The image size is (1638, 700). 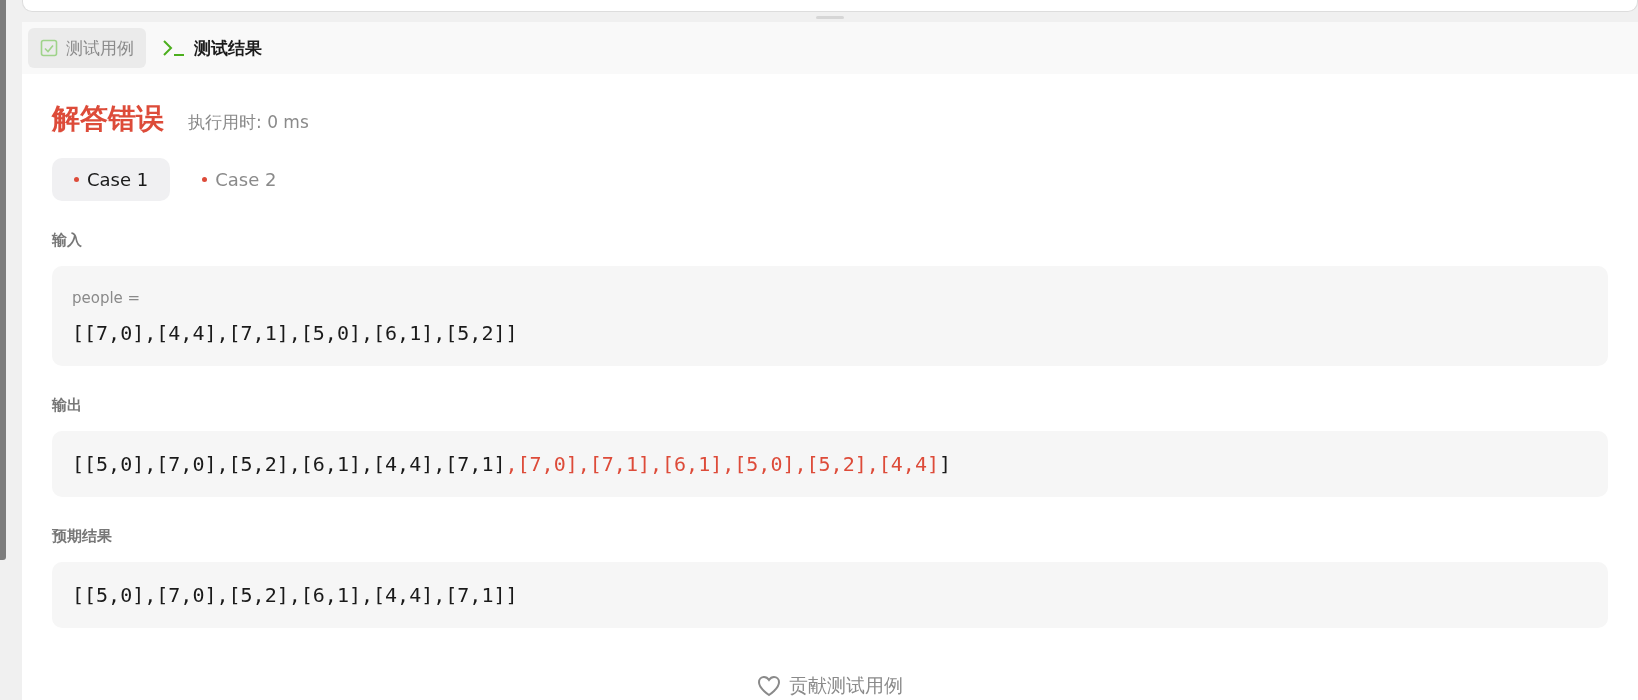 I want to click on panel-tab: 测试用例, so click(x=87, y=48).